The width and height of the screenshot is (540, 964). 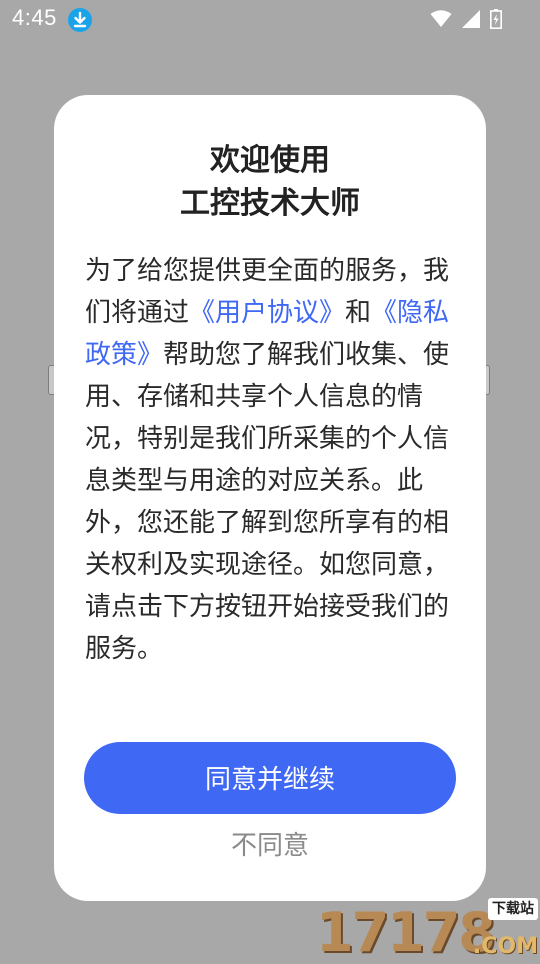 I want to click on cellular-signal-icon, so click(x=471, y=19).